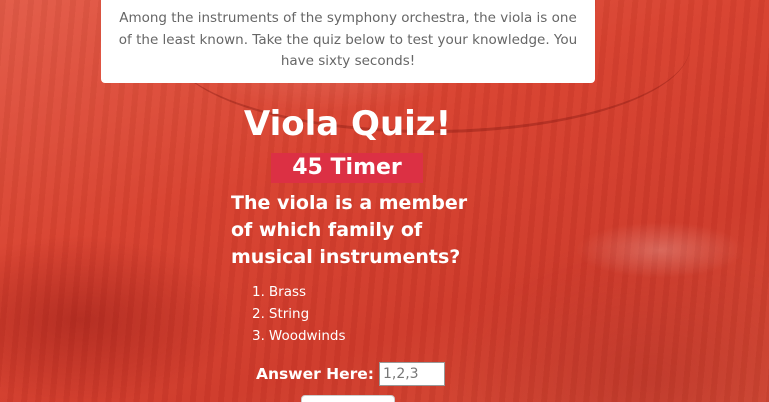  I want to click on option-number: 3., so click(258, 336).